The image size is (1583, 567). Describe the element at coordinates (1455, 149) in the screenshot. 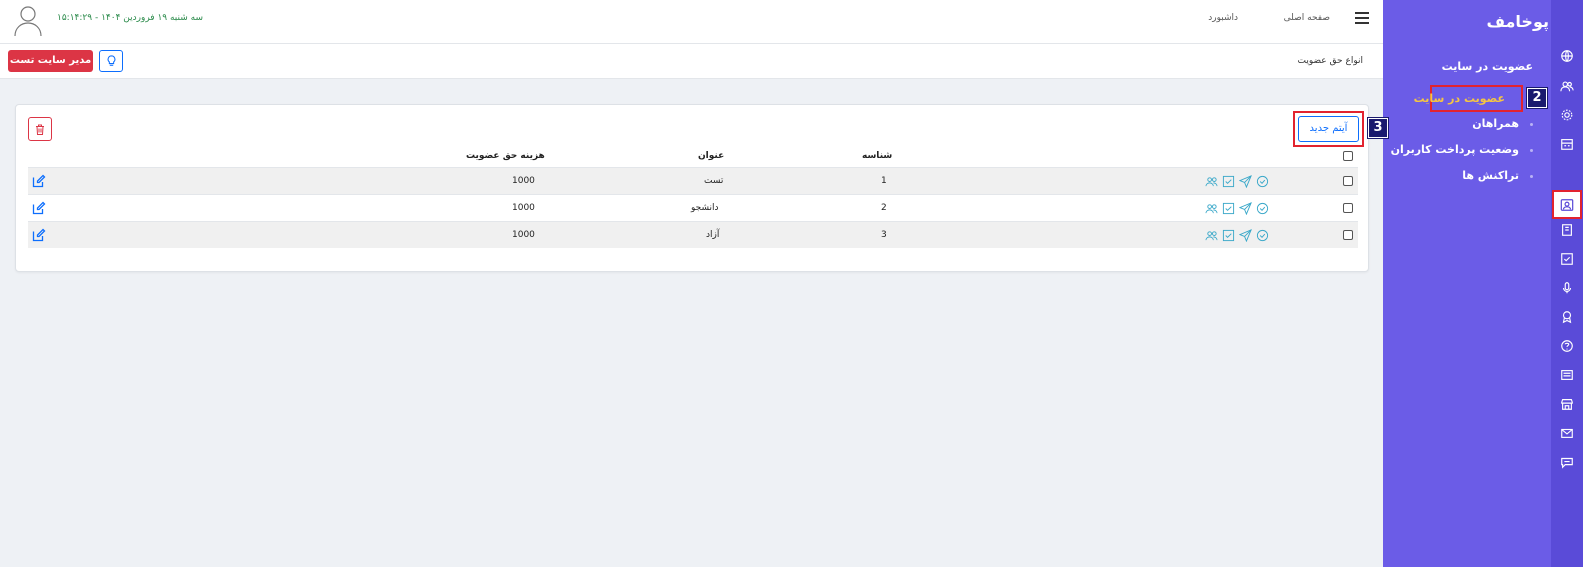

I see `sidebar-item-payment-status: وضعیت پرداخت کاربران` at that location.